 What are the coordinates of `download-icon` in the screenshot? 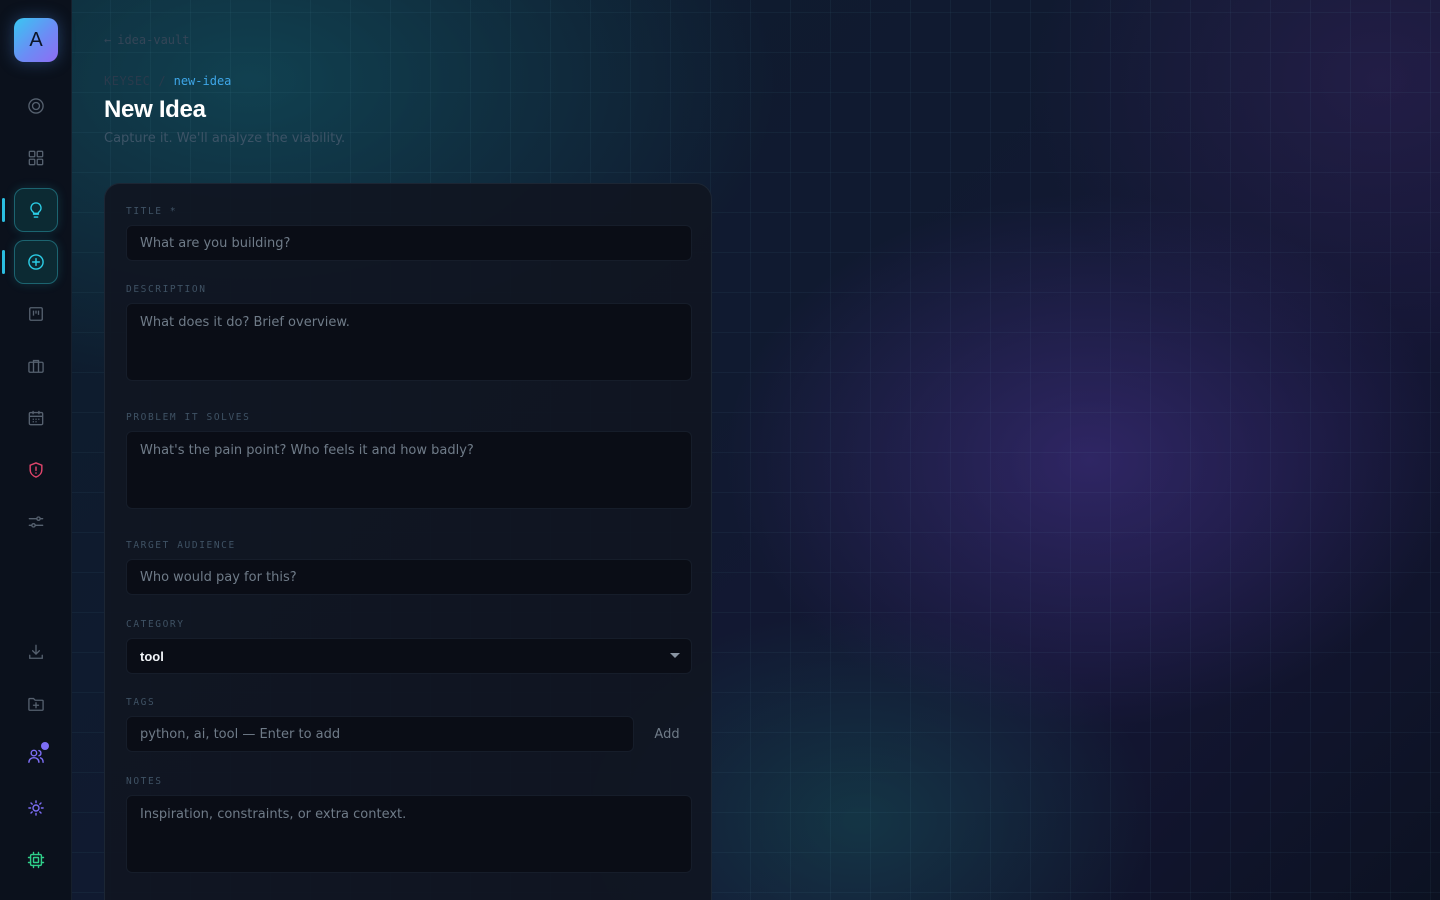 It's located at (36, 651).